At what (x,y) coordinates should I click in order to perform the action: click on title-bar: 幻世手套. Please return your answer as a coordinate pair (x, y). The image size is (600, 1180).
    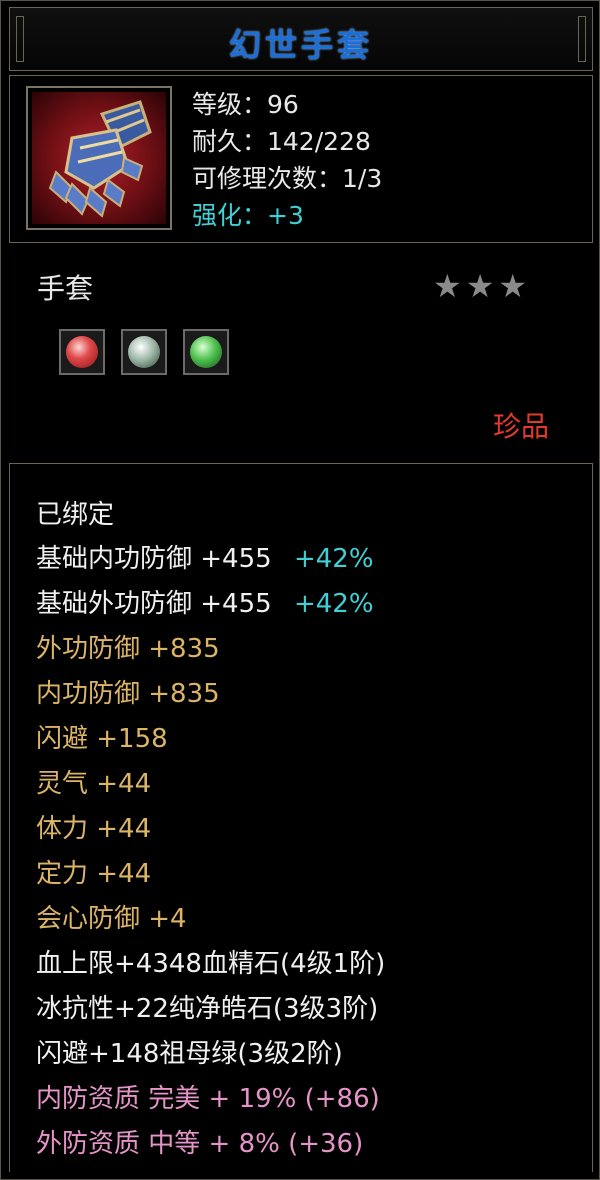
    Looking at the image, I should click on (301, 39).